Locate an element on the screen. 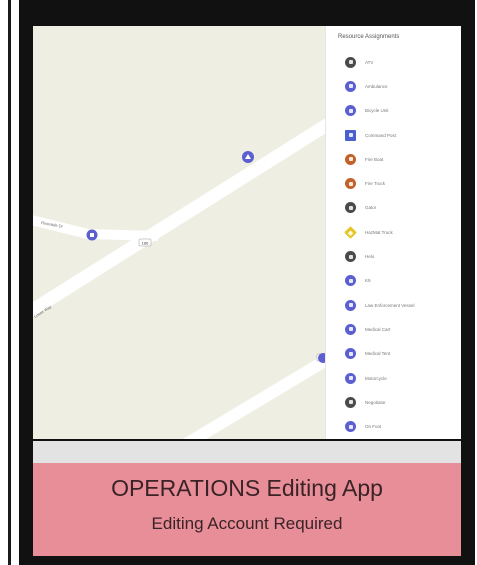  resource-item-label: K9 is located at coordinates (368, 281).